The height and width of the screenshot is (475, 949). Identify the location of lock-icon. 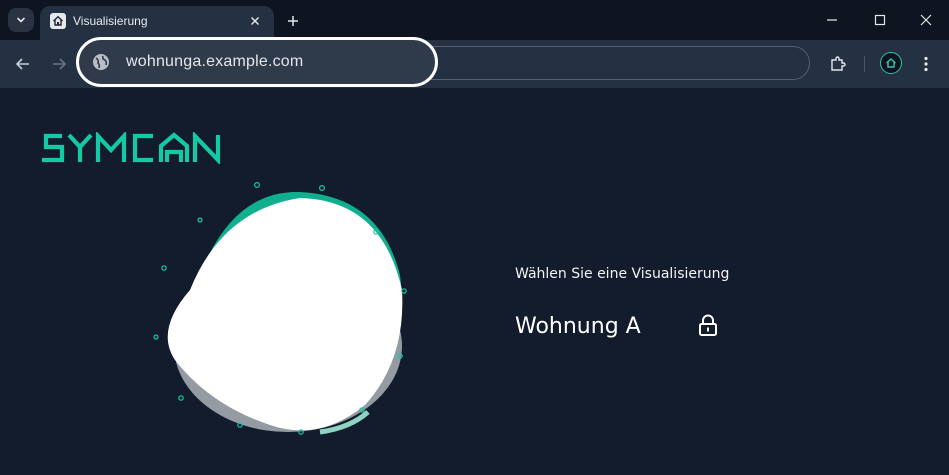
(708, 325).